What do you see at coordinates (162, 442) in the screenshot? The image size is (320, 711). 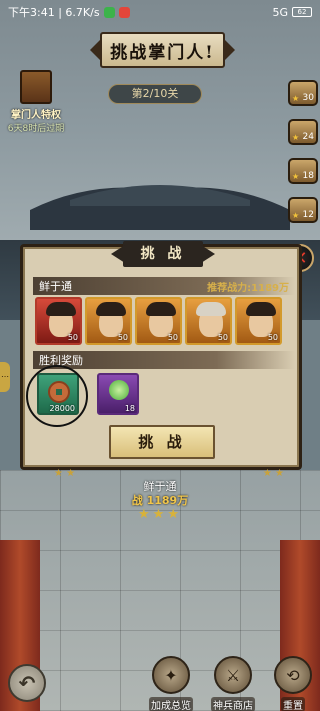 I see `challenge-button: 挑 战` at bounding box center [162, 442].